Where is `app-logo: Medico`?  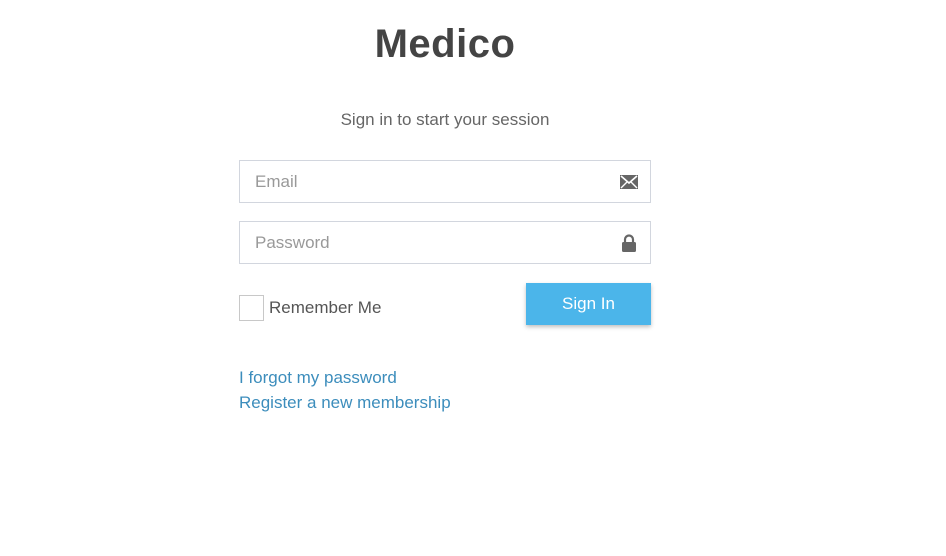
app-logo: Medico is located at coordinates (445, 44).